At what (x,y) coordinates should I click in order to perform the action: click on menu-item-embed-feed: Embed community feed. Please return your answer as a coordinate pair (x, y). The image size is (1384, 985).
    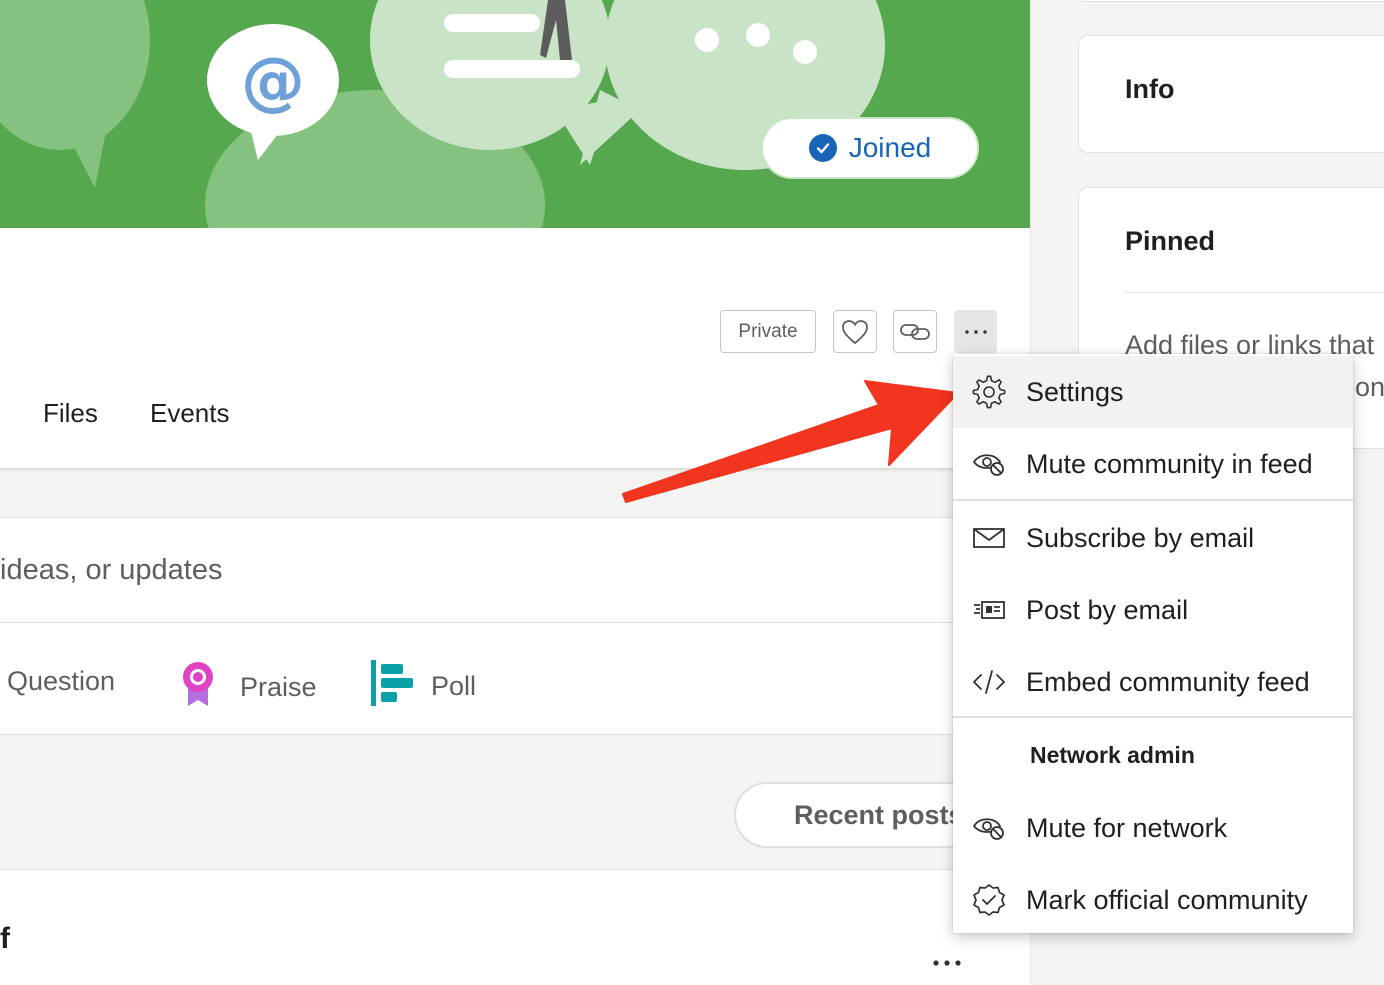
    Looking at the image, I should click on (1153, 682).